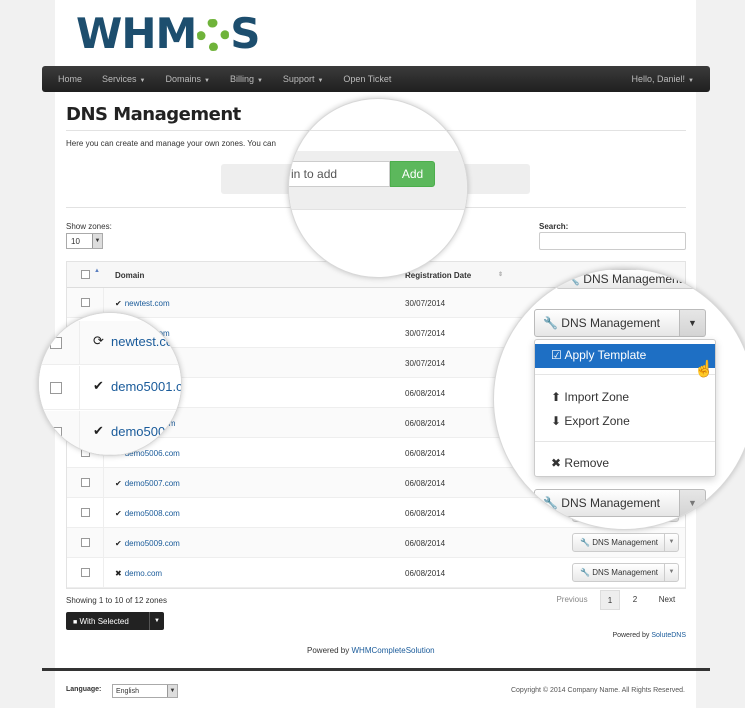 The image size is (745, 708). What do you see at coordinates (142, 341) in the screenshot?
I see `domain-link: newtest.co` at bounding box center [142, 341].